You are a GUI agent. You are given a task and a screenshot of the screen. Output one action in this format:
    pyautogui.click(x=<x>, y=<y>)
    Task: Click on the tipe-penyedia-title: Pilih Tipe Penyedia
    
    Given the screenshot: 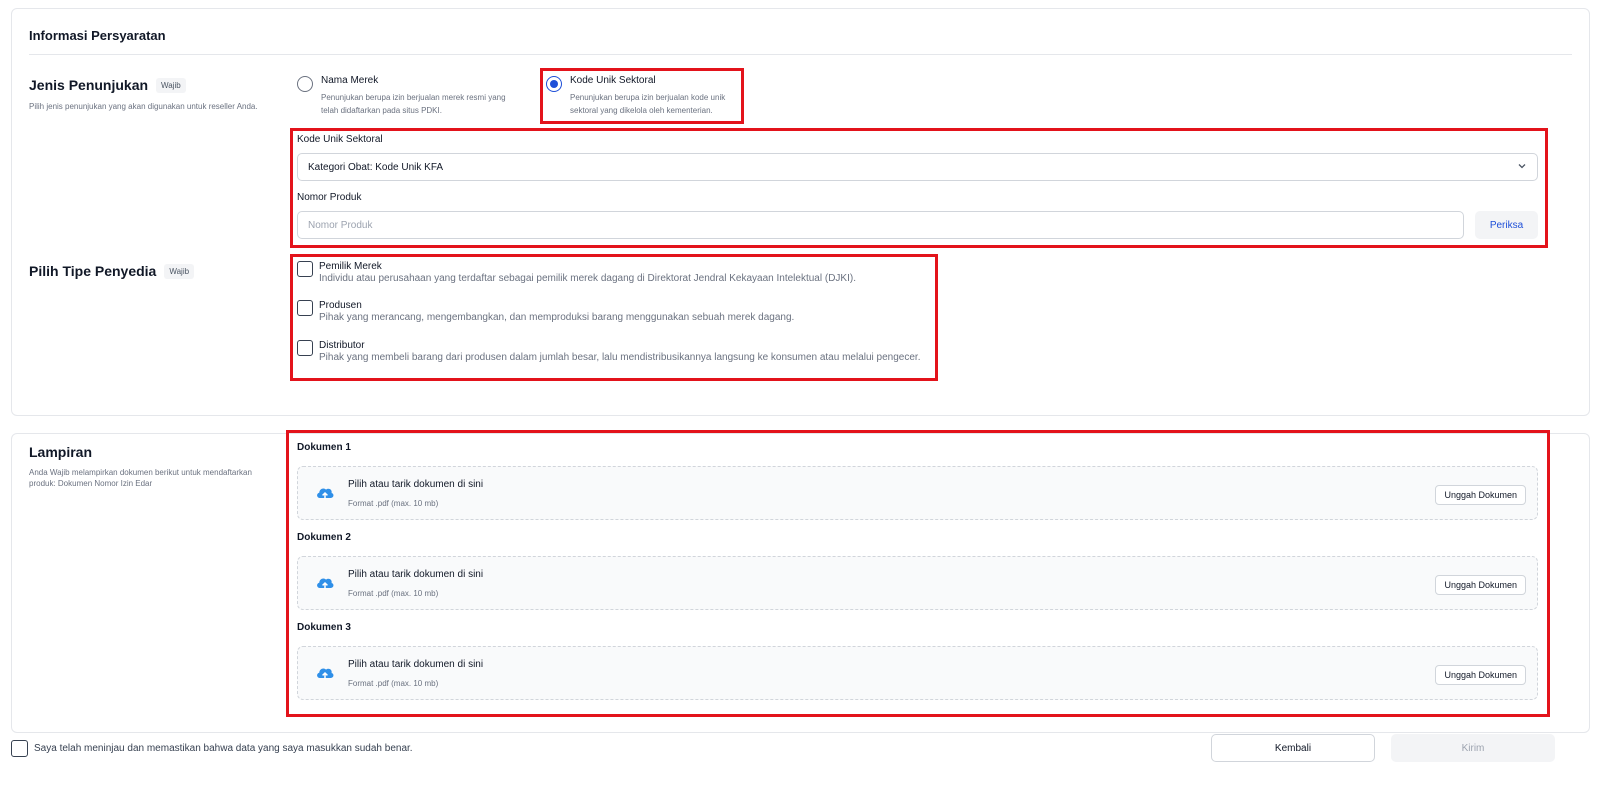 What is the action you would take?
    pyautogui.click(x=93, y=271)
    